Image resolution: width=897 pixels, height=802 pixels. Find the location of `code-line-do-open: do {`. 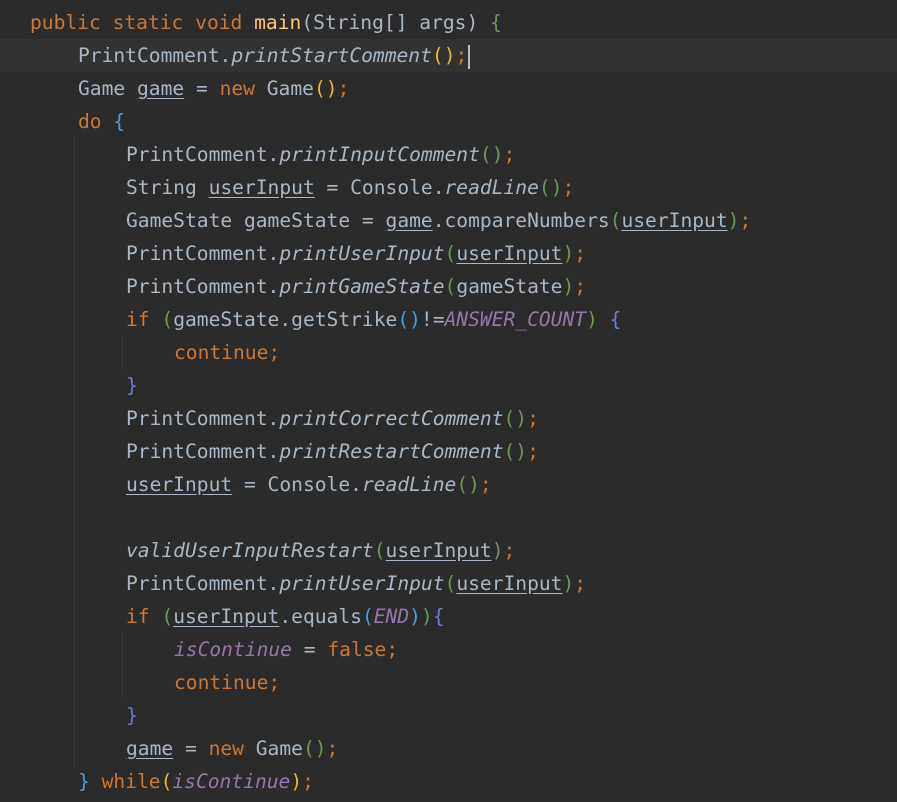

code-line-do-open: do { is located at coordinates (448, 121).